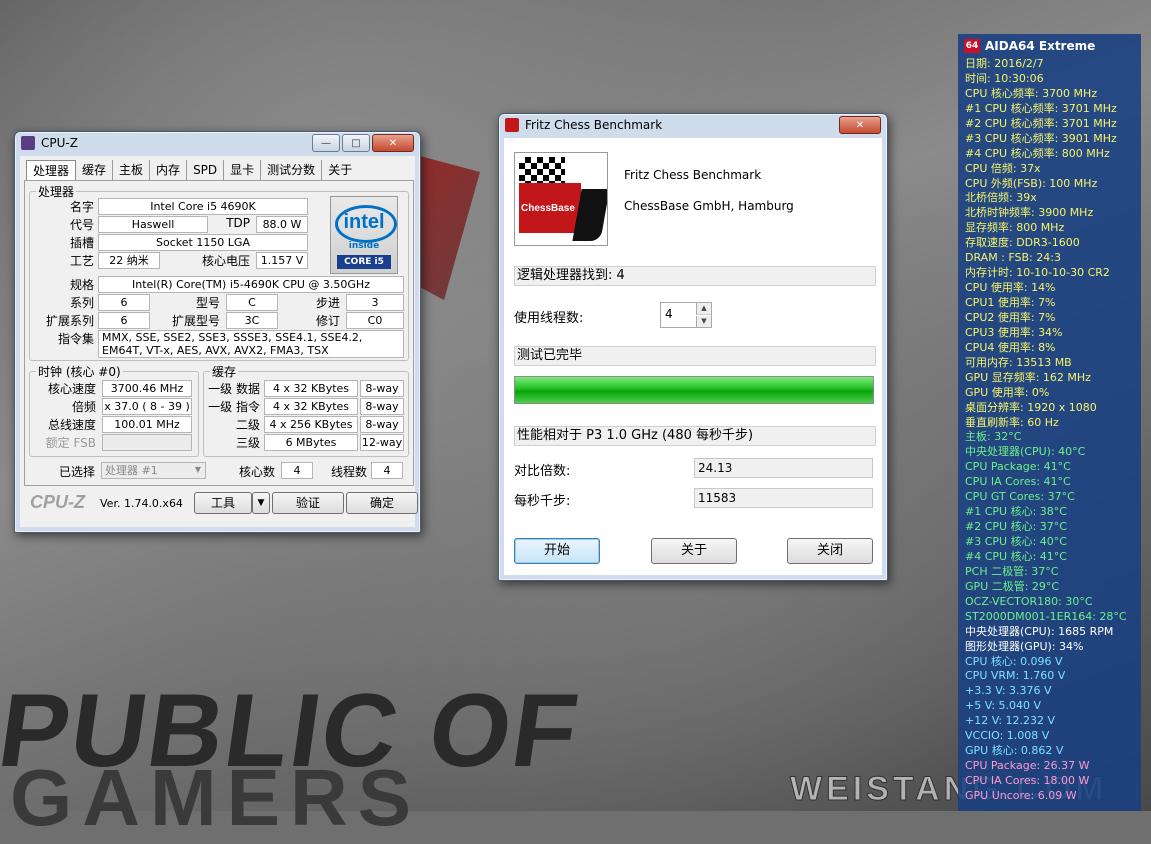 Image resolution: width=1151 pixels, height=844 pixels. I want to click on rated-fsb-value, so click(147, 442).